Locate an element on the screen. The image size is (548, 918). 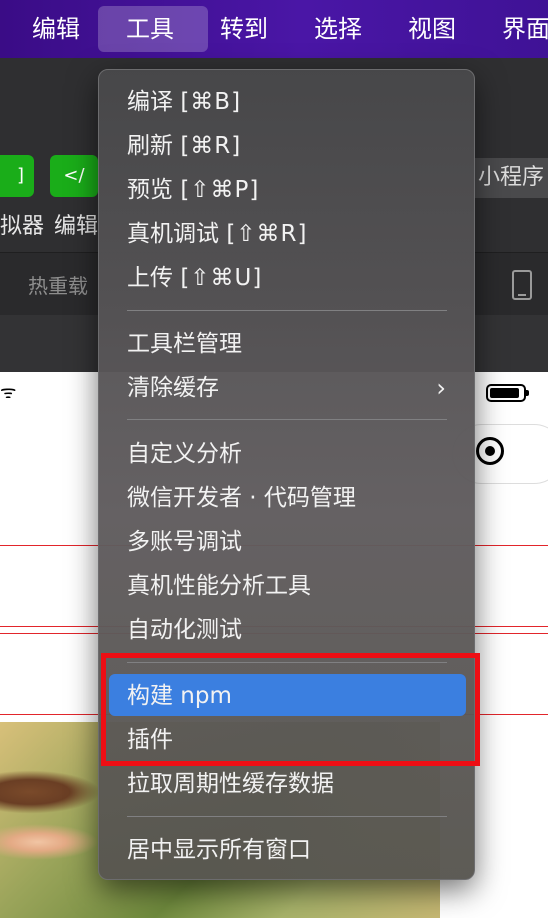
menu-item-multi-account: 多账号调试 is located at coordinates (184, 542).